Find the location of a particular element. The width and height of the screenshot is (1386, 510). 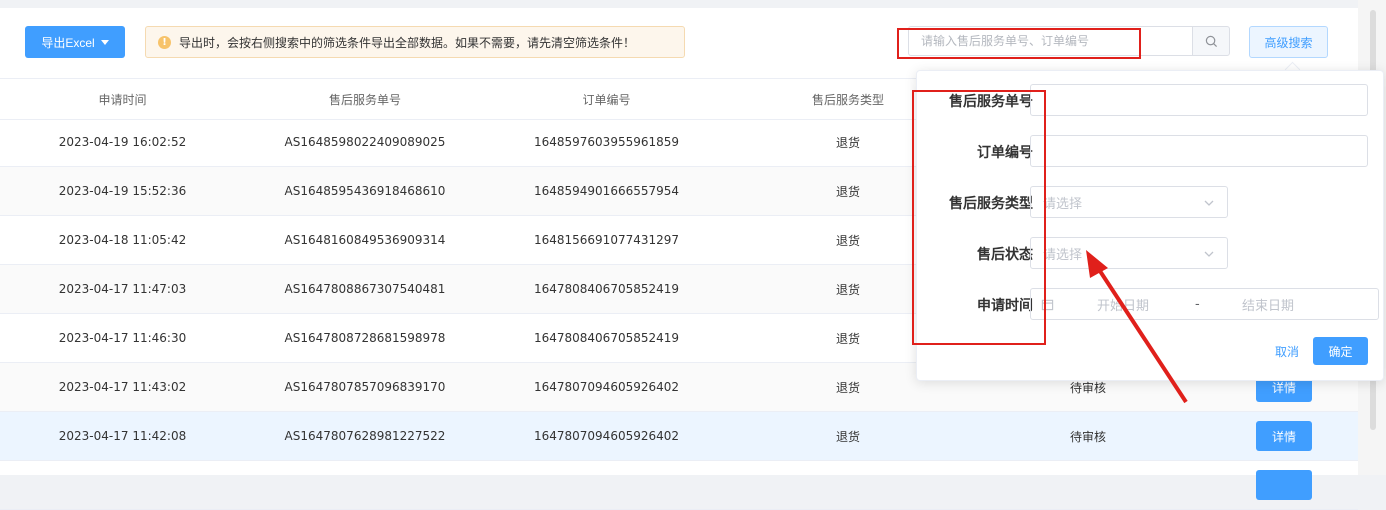

row-apply-time: 2023-04-19 15:52:36 is located at coordinates (122, 191).